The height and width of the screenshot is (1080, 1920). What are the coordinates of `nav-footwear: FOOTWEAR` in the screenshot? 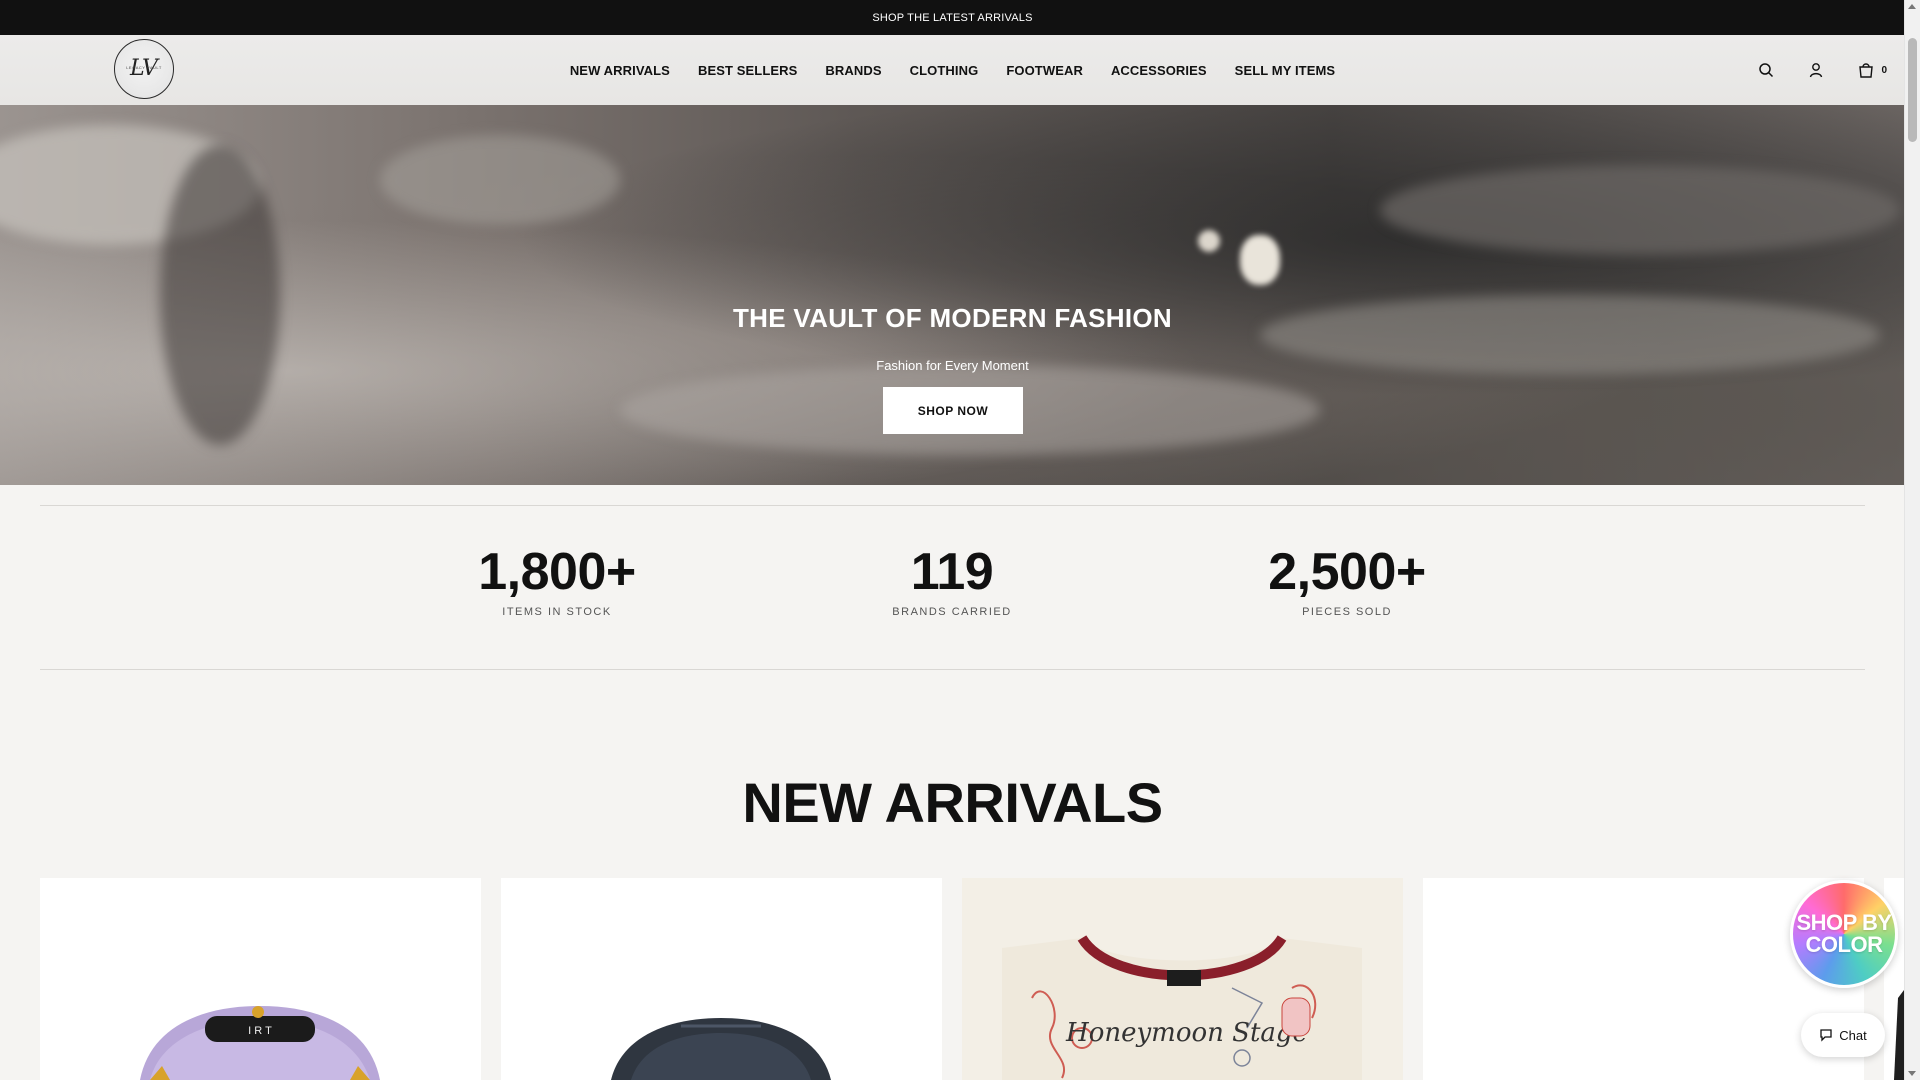 It's located at (1044, 70).